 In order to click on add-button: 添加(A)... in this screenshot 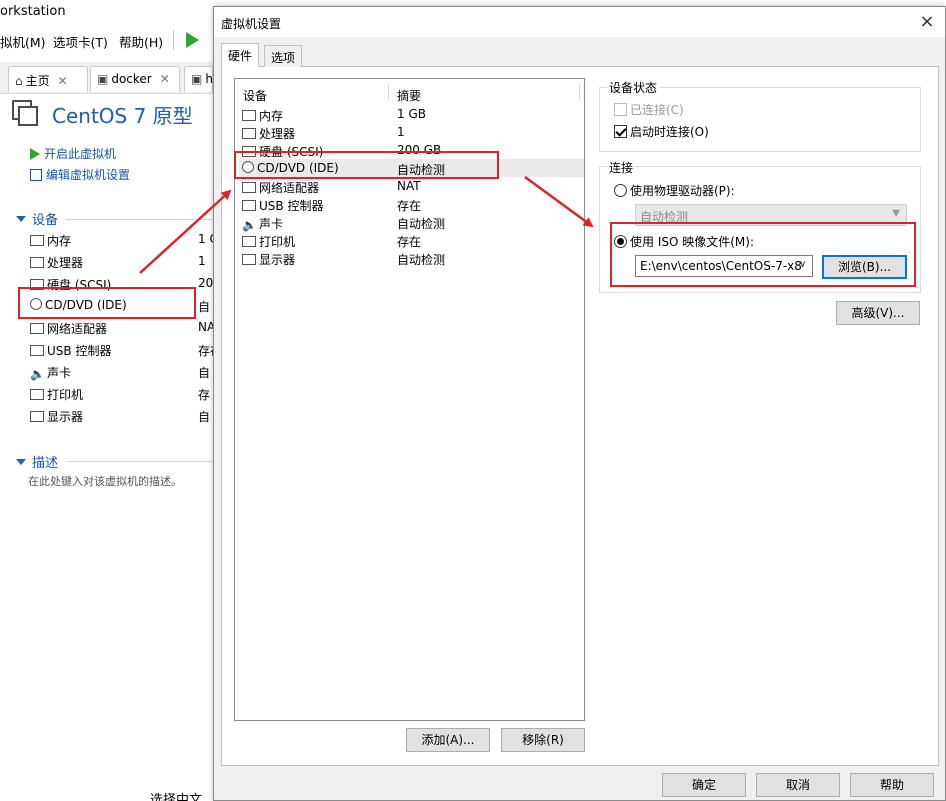, I will do `click(448, 740)`.